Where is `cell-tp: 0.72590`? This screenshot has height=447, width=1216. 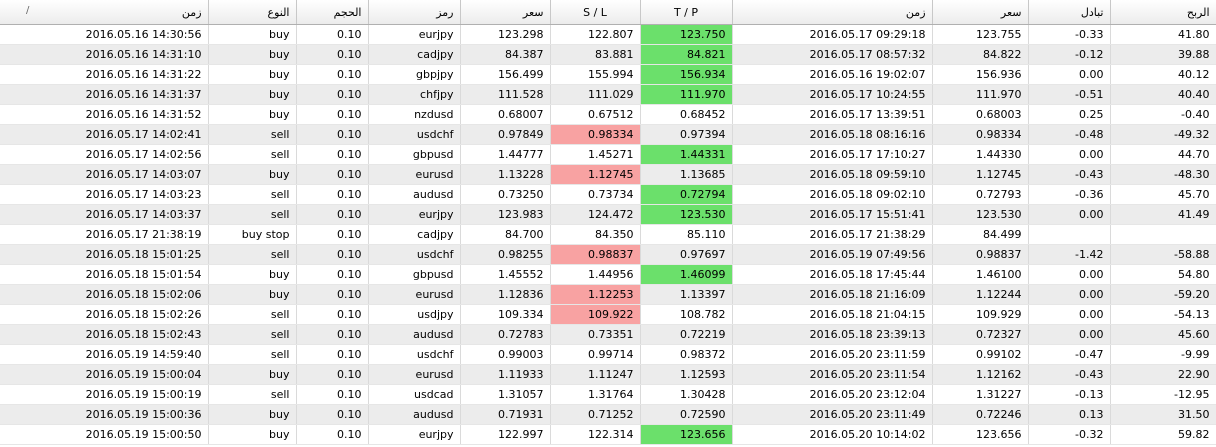
cell-tp: 0.72590 is located at coordinates (686, 414).